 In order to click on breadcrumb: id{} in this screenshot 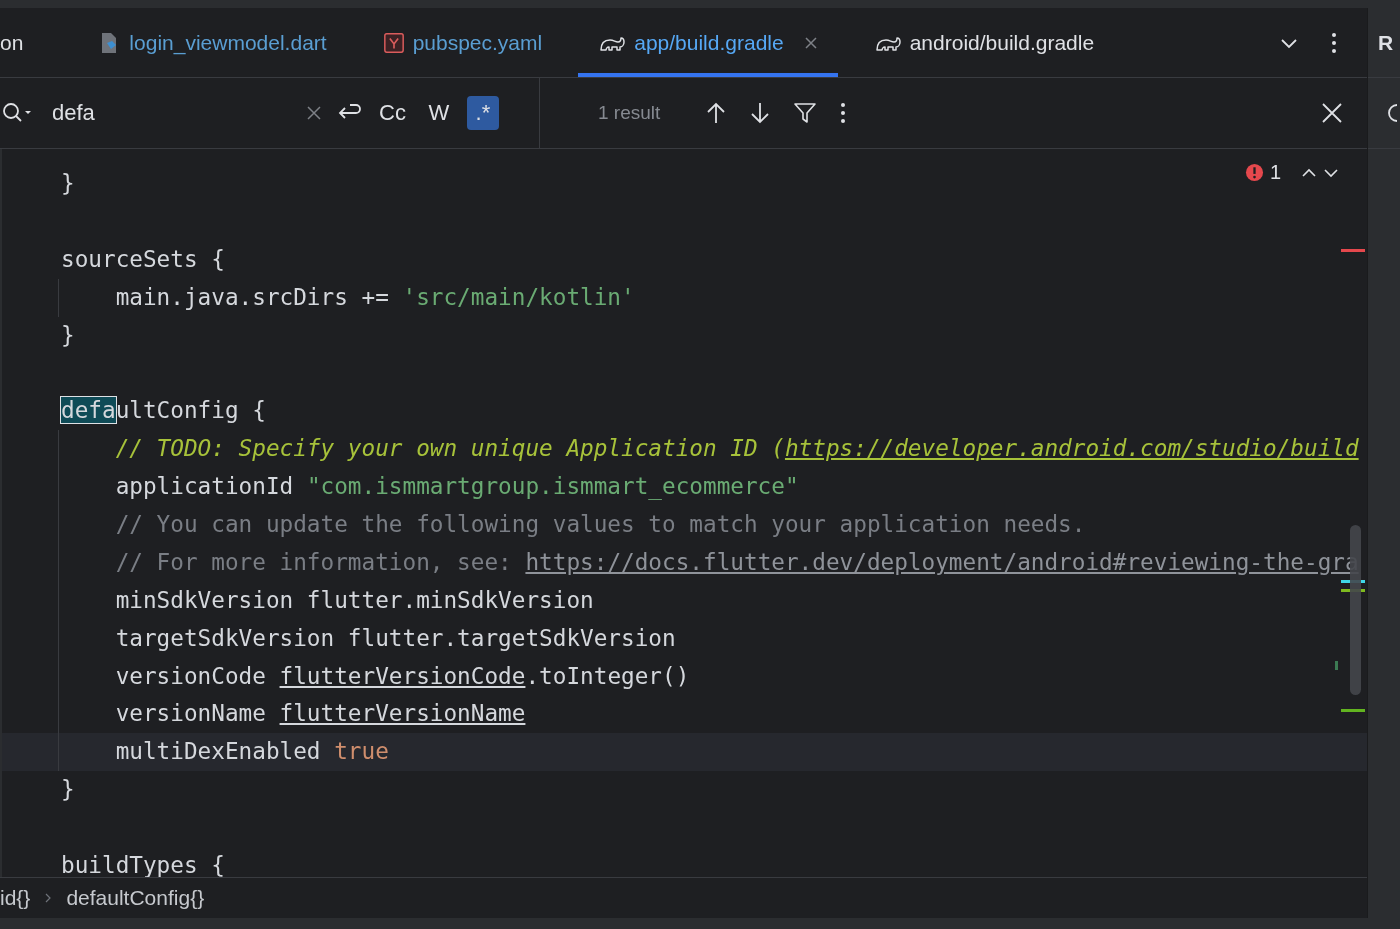, I will do `click(15, 898)`.